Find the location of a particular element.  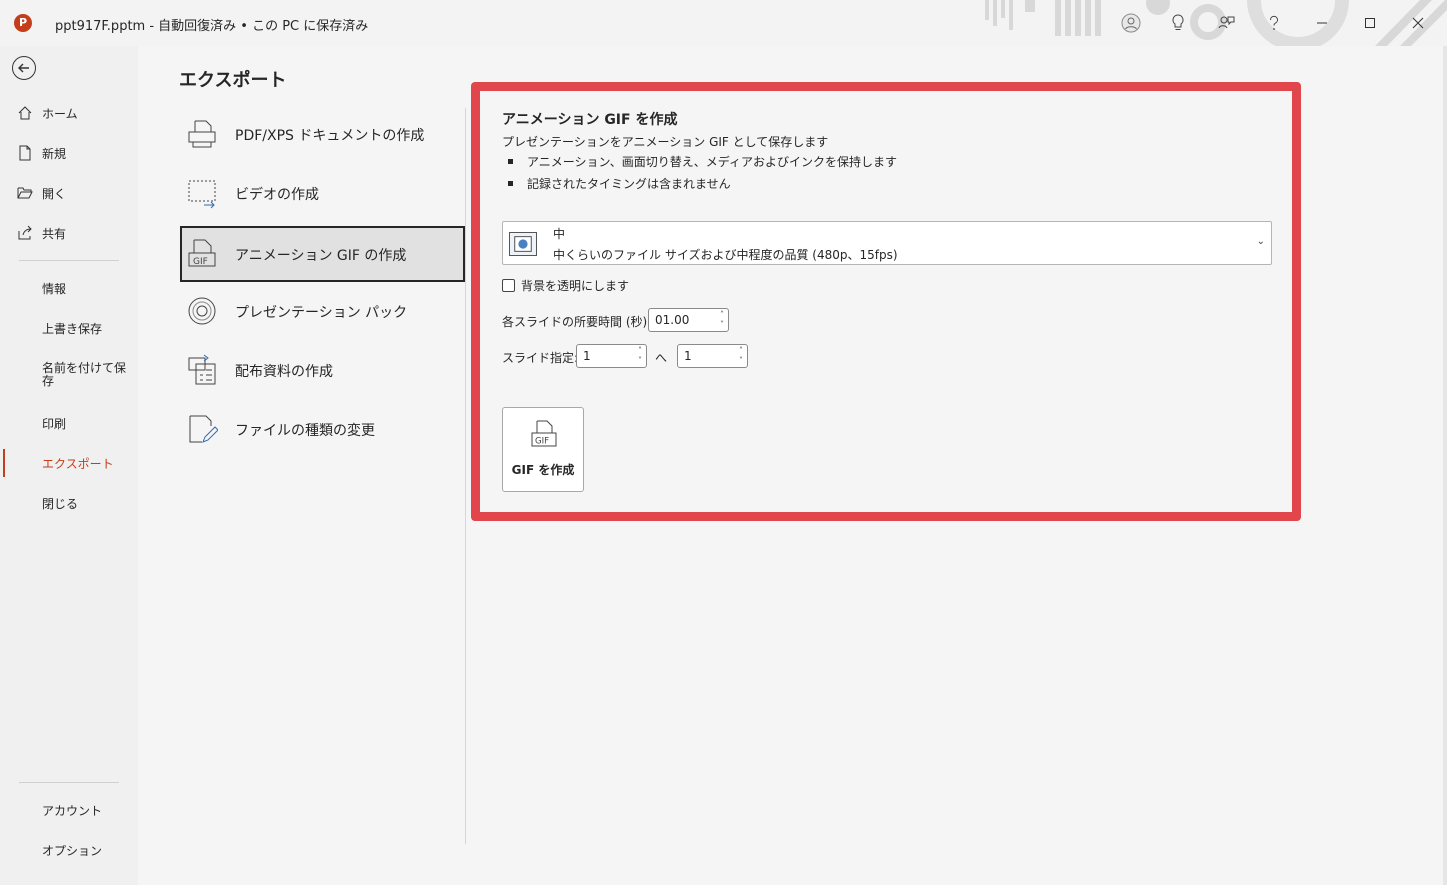

nav-item-share: 共有 is located at coordinates (69, 233).